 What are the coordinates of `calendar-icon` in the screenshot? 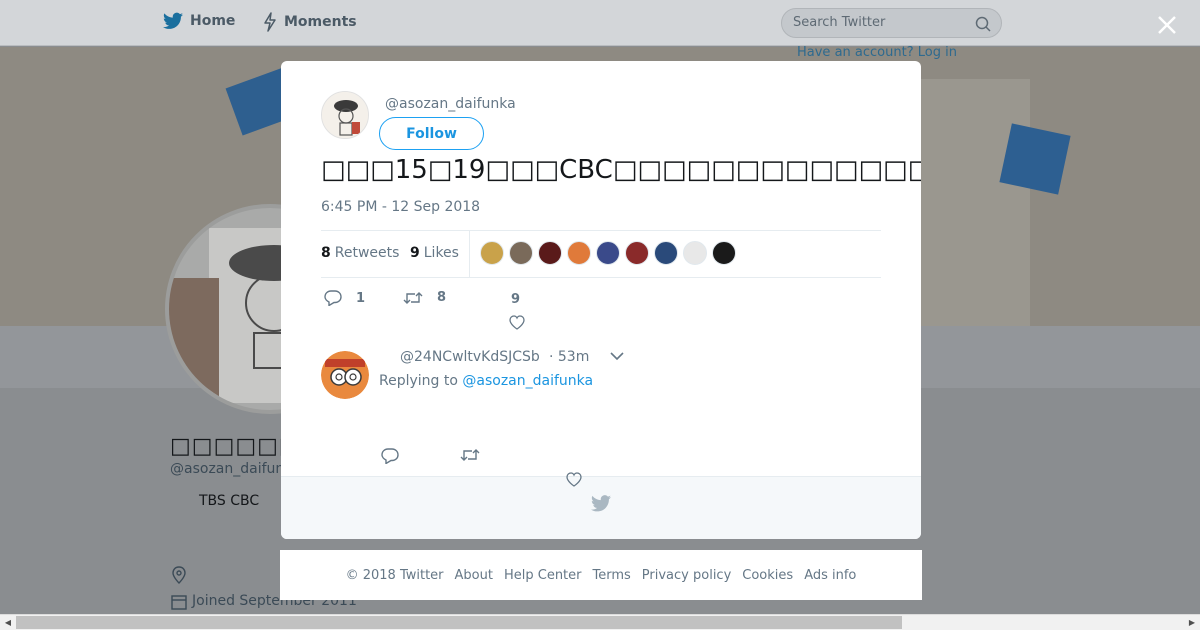 It's located at (179, 602).